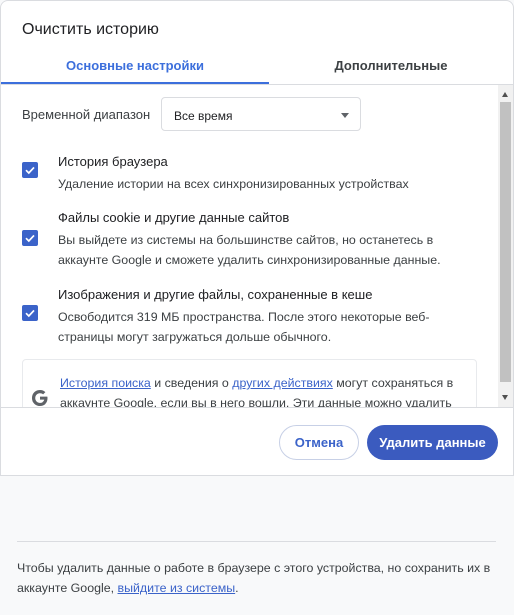 The width and height of the screenshot is (514, 615). I want to click on dropdown-arrow-icon, so click(345, 115).